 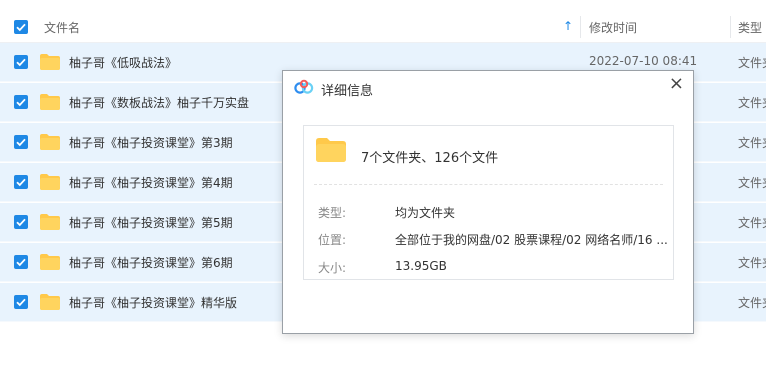 I want to click on column-header-type: 类型, so click(x=750, y=27).